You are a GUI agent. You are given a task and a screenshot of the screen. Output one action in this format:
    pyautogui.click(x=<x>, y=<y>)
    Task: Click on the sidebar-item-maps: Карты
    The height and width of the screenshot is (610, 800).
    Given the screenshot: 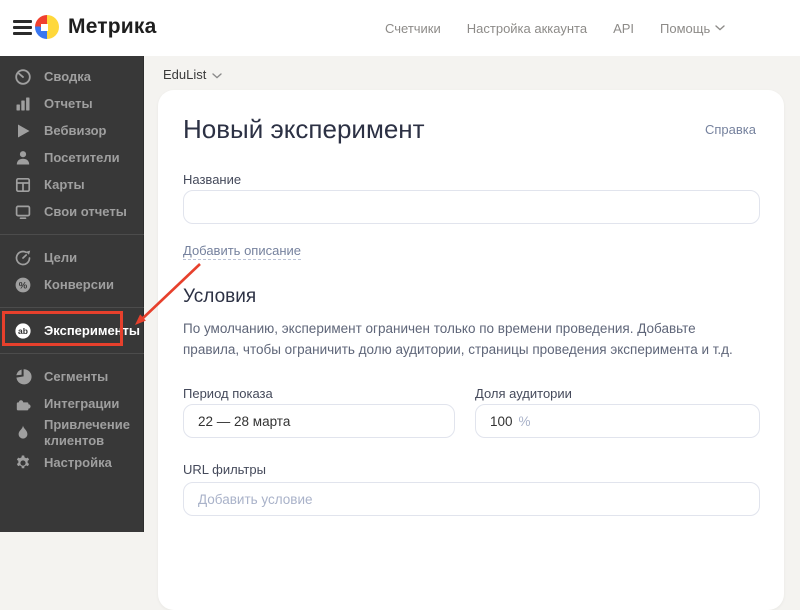 What is the action you would take?
    pyautogui.click(x=72, y=184)
    